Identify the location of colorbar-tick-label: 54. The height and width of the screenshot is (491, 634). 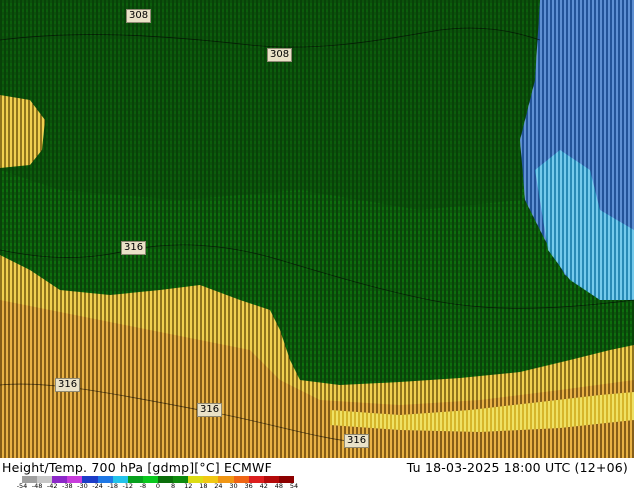
(294, 486).